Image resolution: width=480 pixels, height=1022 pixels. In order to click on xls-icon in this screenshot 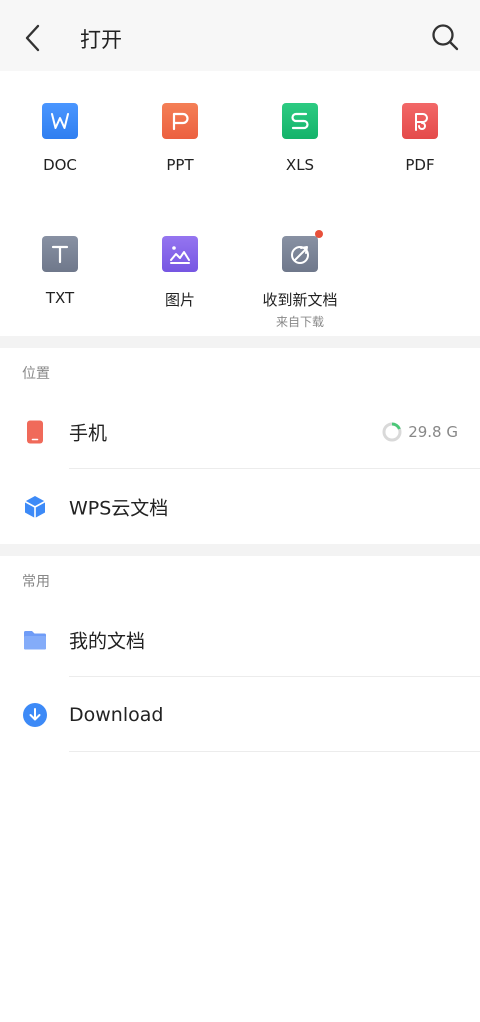, I will do `click(300, 121)`.